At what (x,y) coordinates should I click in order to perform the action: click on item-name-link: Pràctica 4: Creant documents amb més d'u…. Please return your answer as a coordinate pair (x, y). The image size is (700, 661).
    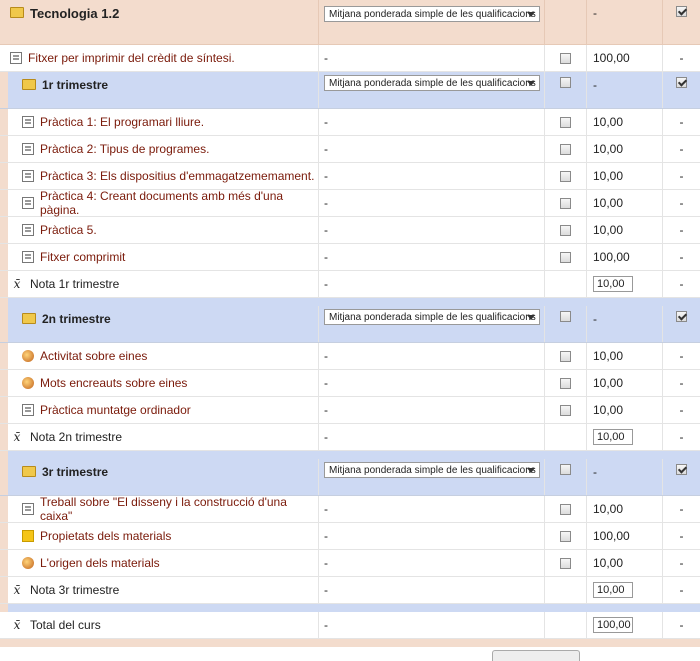
    Looking at the image, I should click on (179, 203).